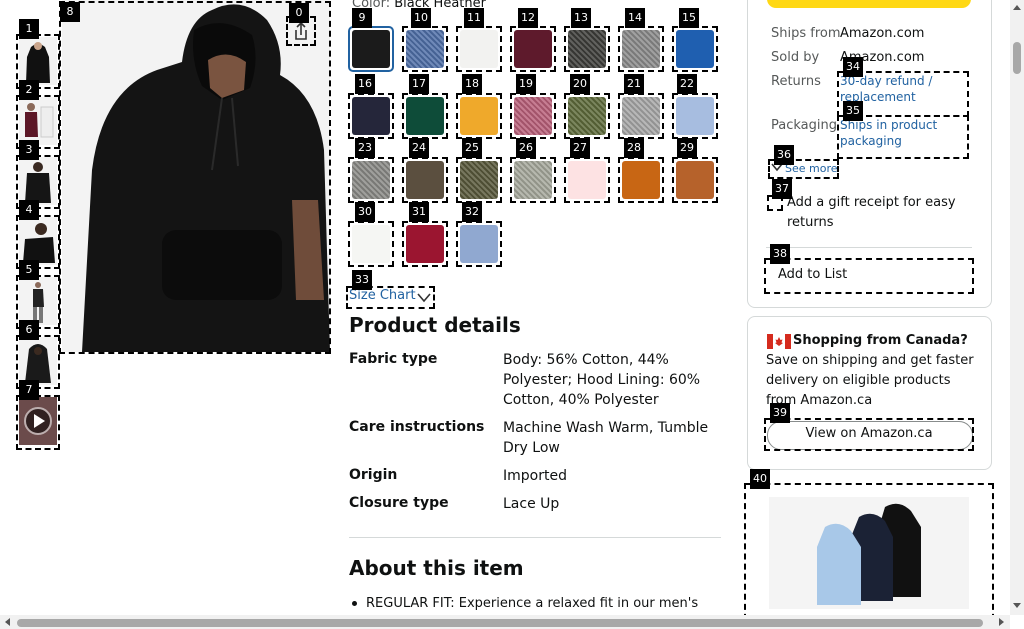  What do you see at coordinates (687, 84) in the screenshot?
I see `badge-22: 22` at bounding box center [687, 84].